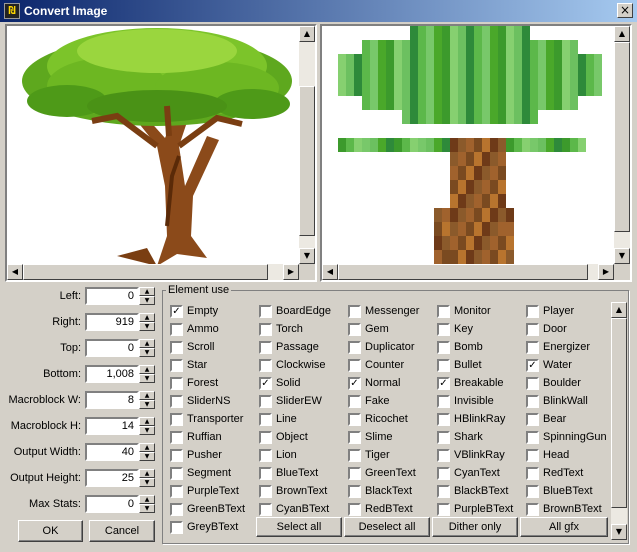 This screenshot has width=637, height=552. I want to click on top-input: 0, so click(112, 348).